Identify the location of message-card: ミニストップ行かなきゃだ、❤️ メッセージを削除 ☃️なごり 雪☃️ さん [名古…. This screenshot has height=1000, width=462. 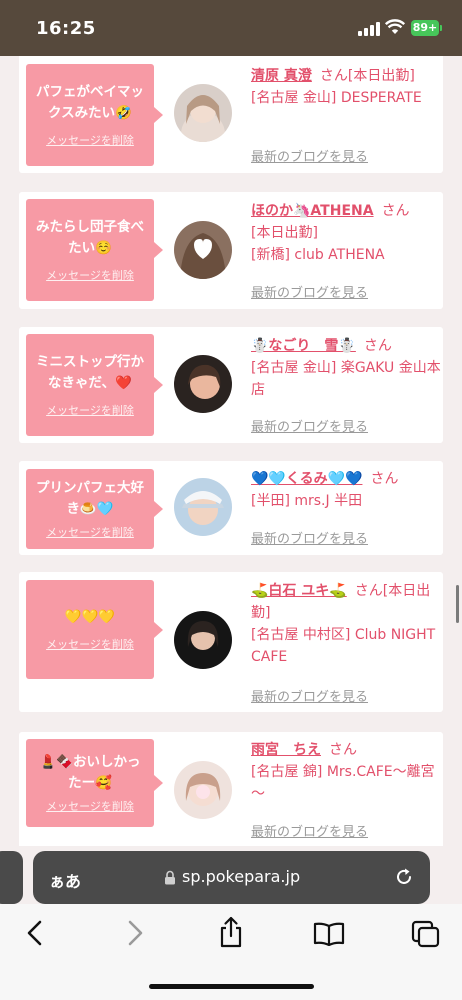
(231, 385).